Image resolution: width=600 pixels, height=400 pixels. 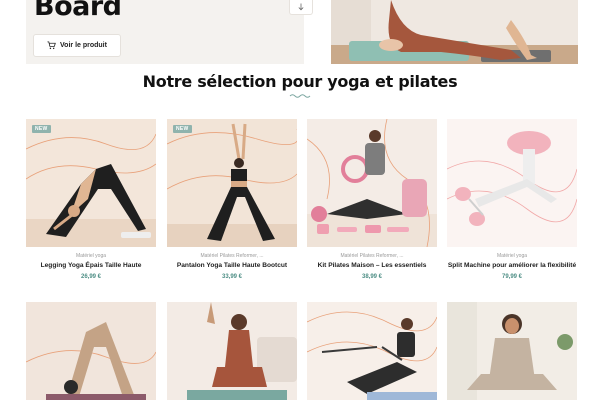 What do you see at coordinates (454, 32) in the screenshot?
I see `hero-image` at bounding box center [454, 32].